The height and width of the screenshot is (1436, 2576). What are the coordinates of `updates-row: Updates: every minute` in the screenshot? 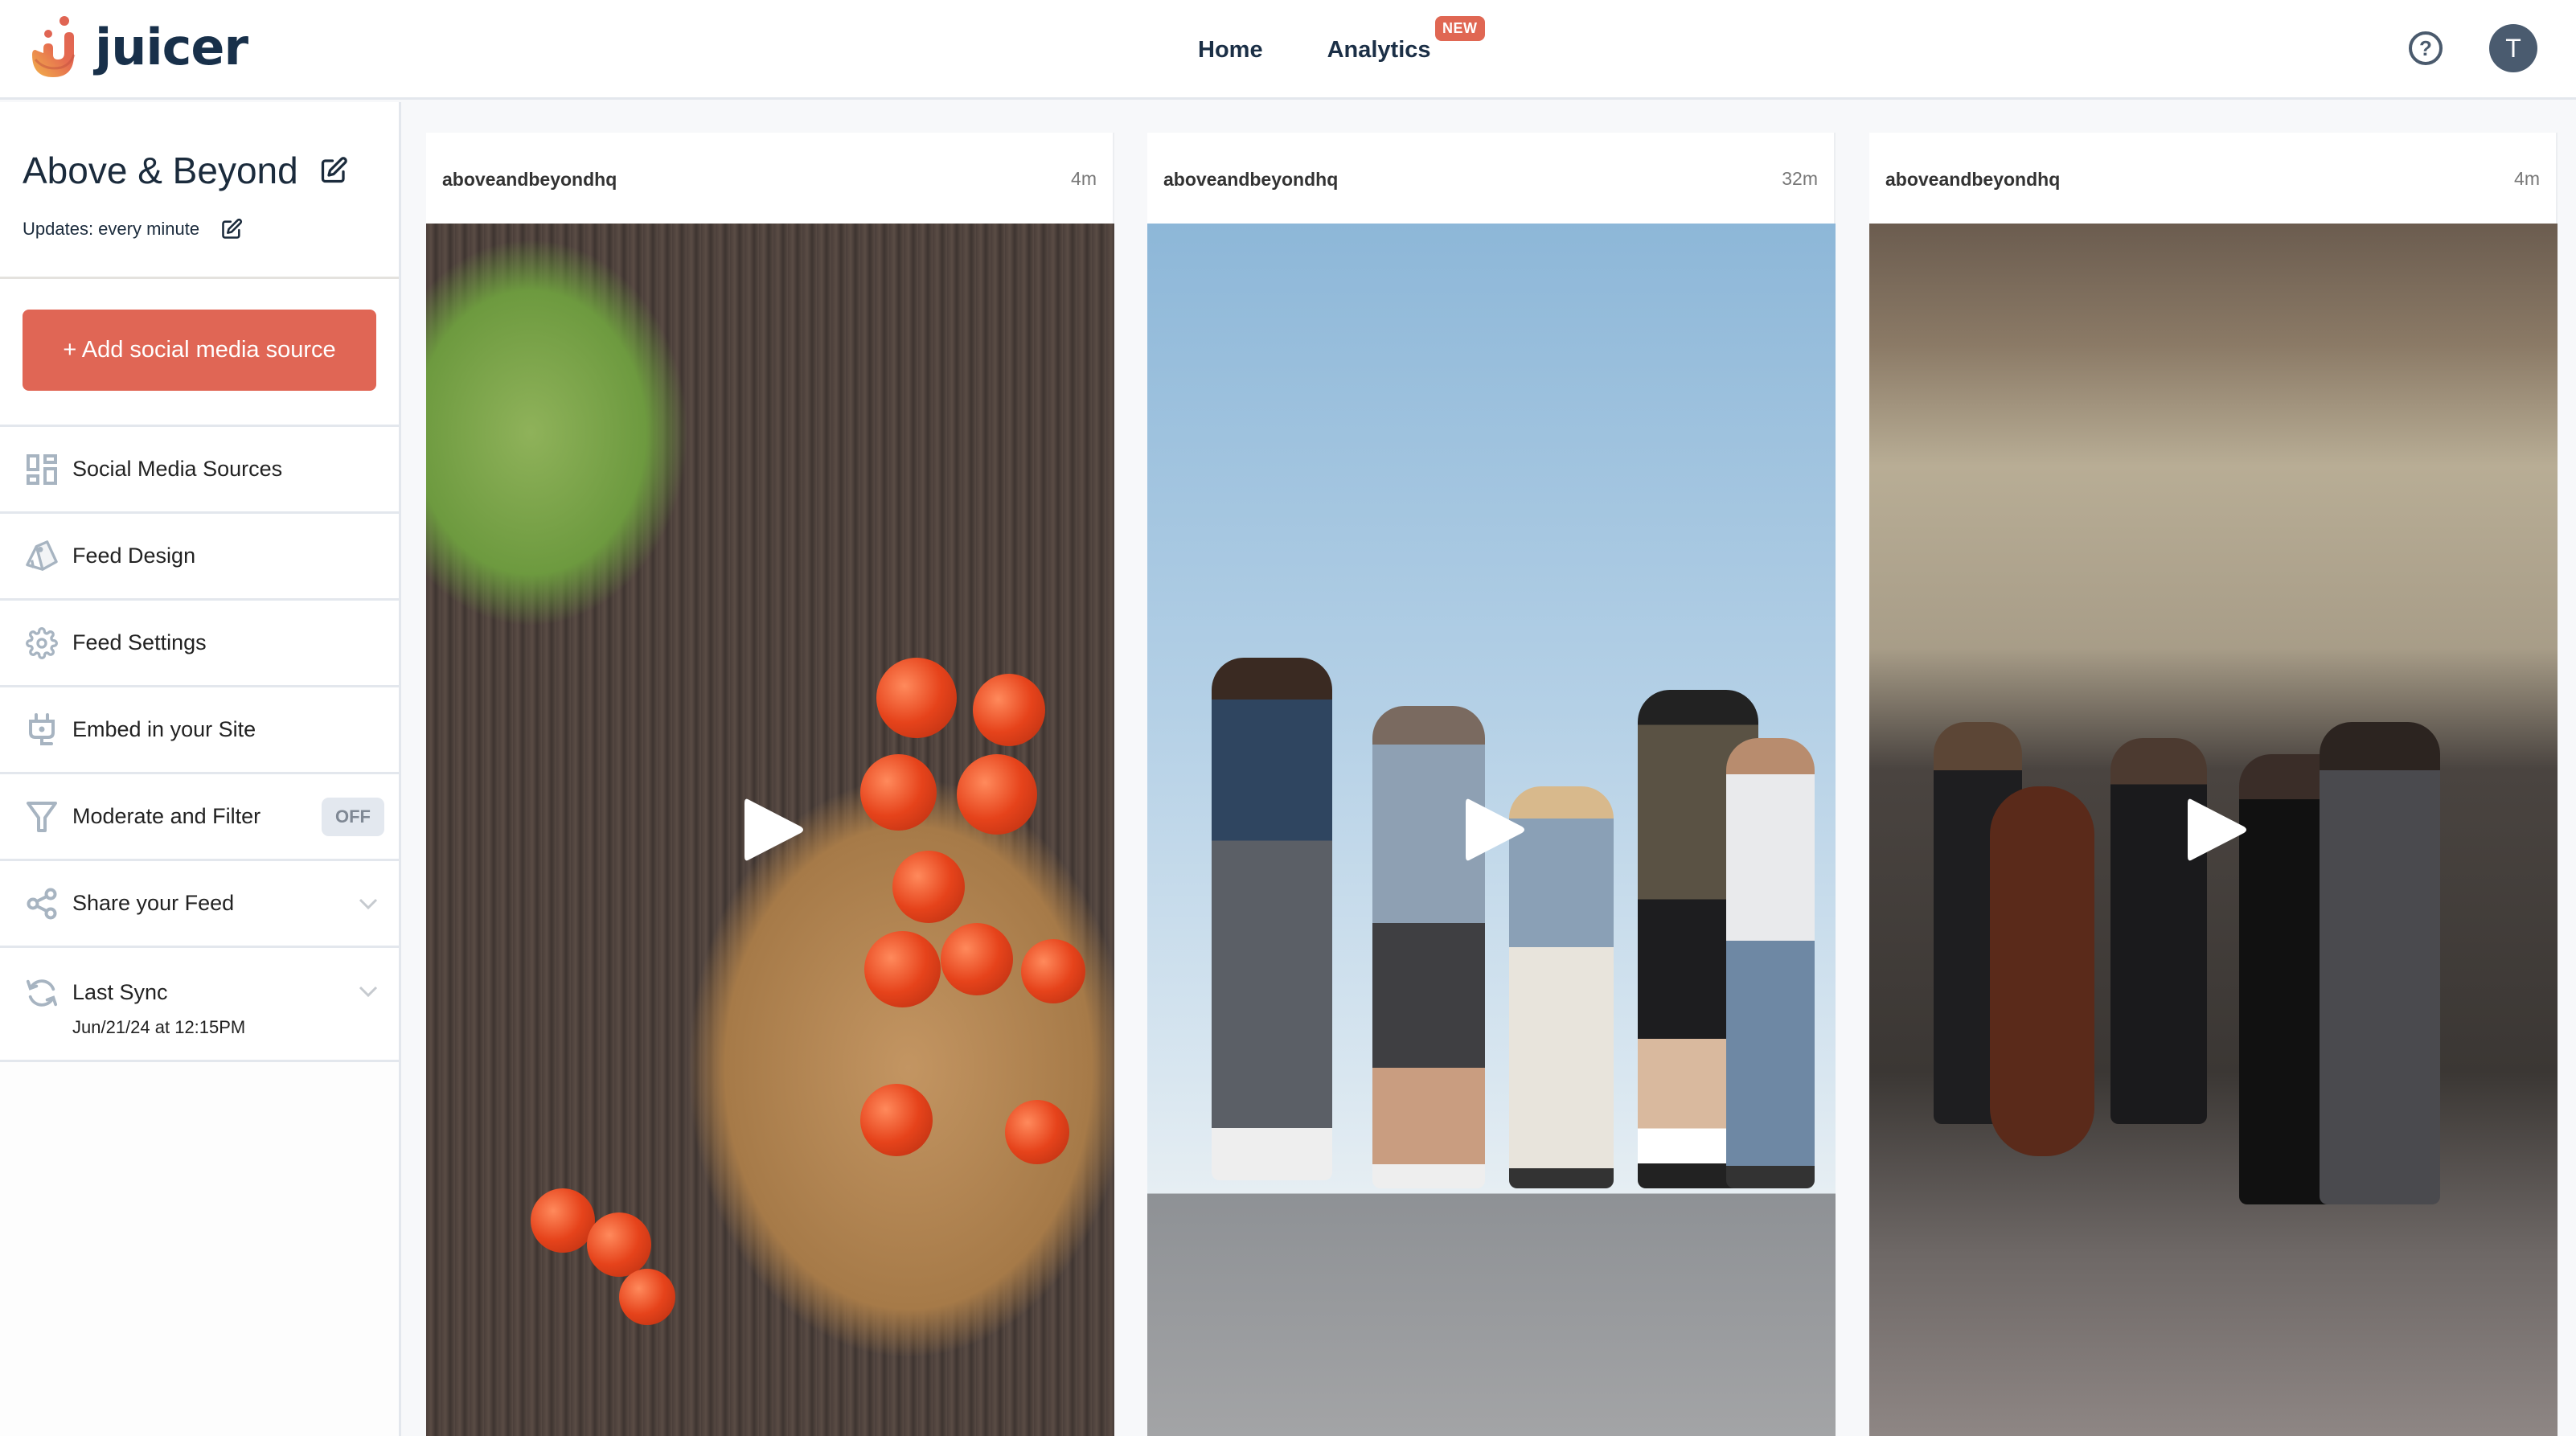 It's located at (133, 229).